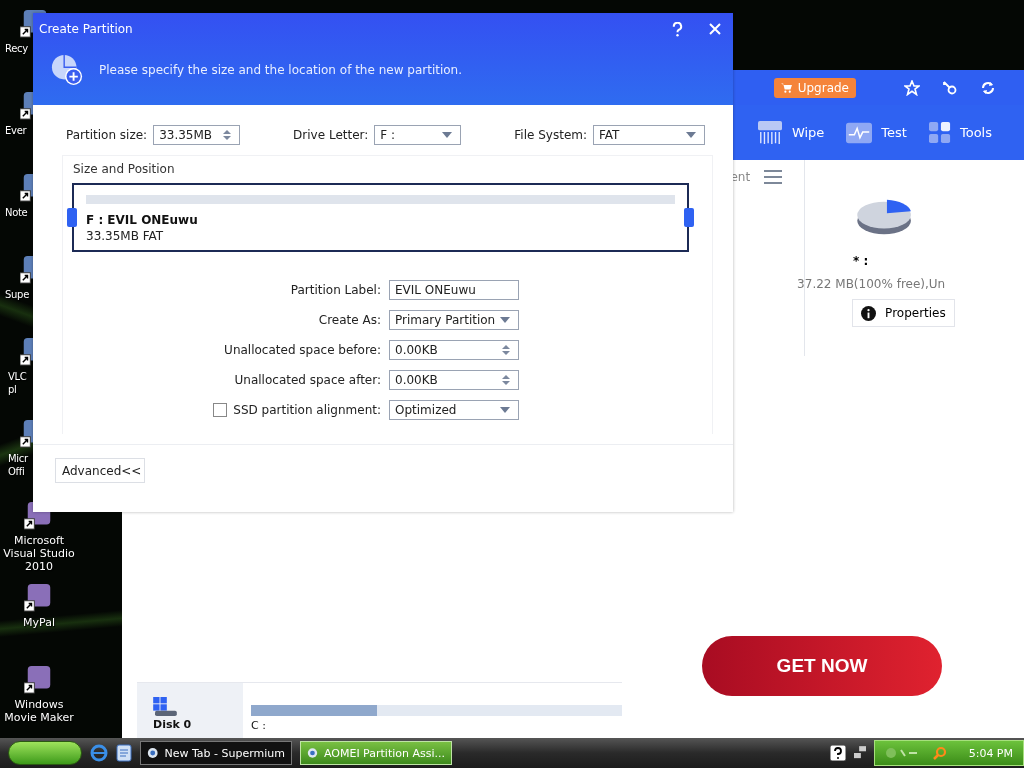 This screenshot has height=768, width=1024. Describe the element at coordinates (988, 87) in the screenshot. I see `refresh-icon` at that location.